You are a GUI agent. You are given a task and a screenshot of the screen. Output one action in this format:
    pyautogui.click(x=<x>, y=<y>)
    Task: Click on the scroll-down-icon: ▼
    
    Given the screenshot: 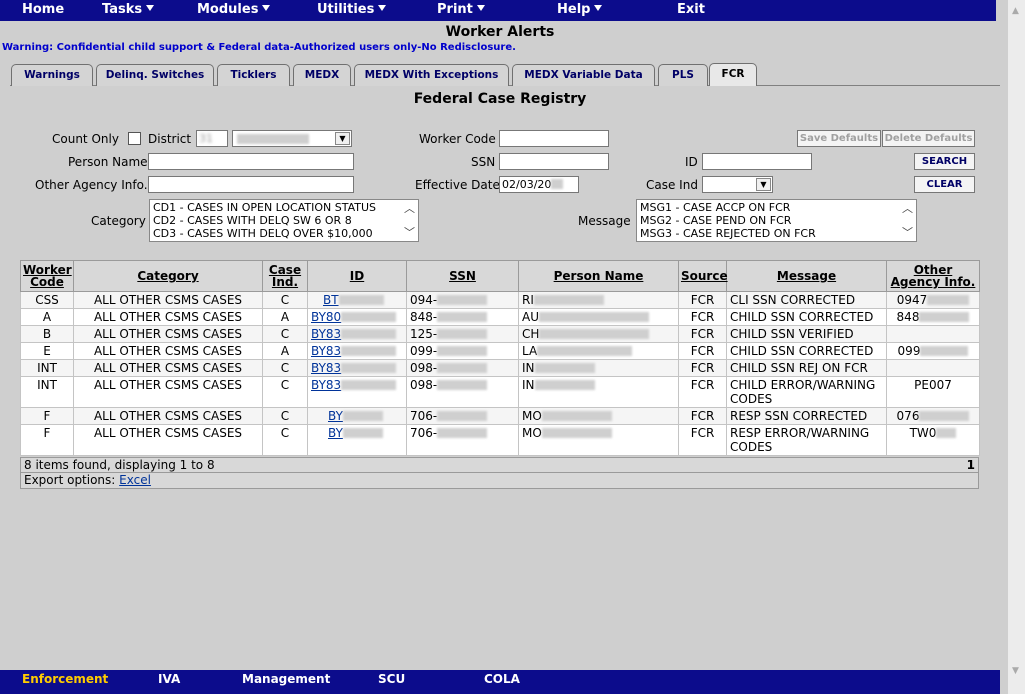 What is the action you would take?
    pyautogui.click(x=1015, y=671)
    